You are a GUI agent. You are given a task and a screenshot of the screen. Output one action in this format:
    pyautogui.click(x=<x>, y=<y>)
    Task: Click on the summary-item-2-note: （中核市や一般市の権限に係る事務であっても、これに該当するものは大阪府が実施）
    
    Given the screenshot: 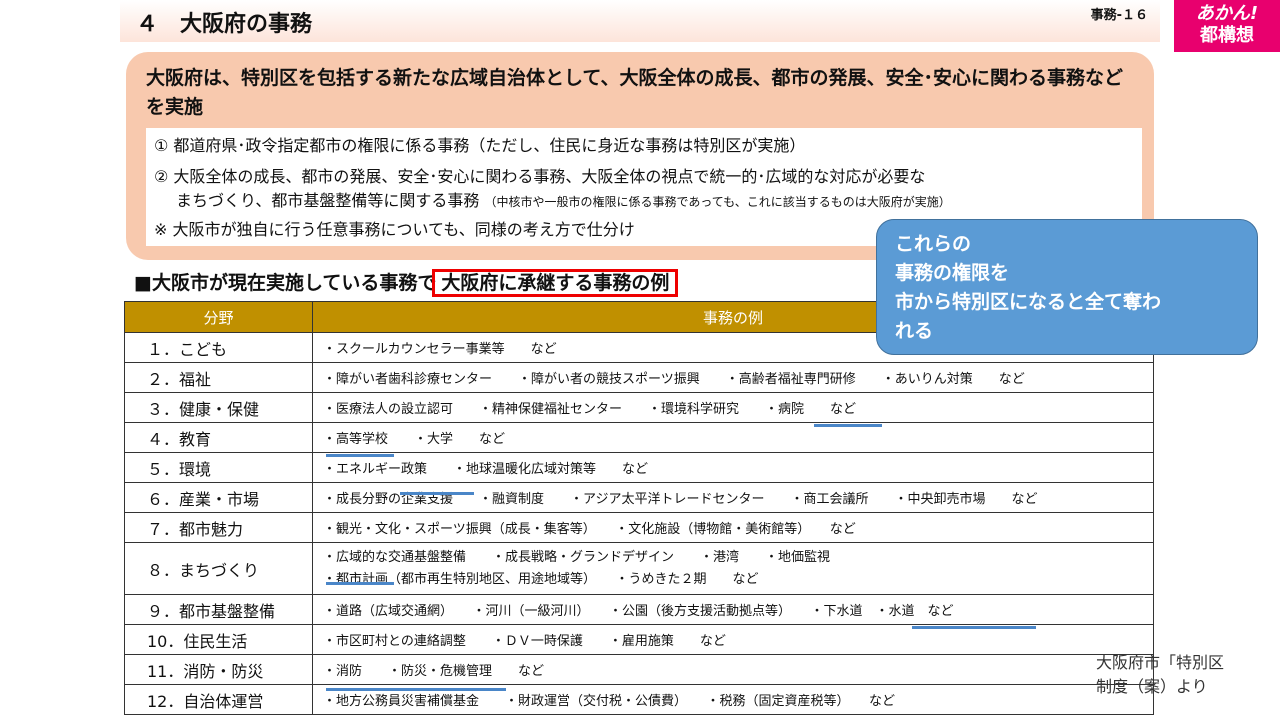 What is the action you would take?
    pyautogui.click(x=717, y=202)
    